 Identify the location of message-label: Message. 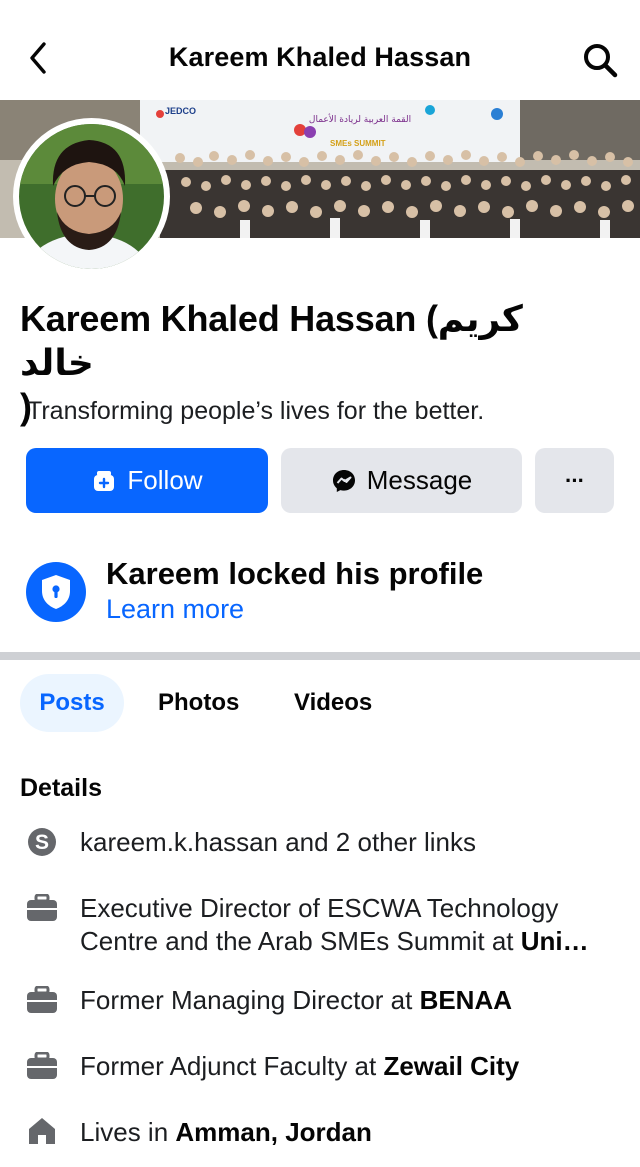
(419, 480).